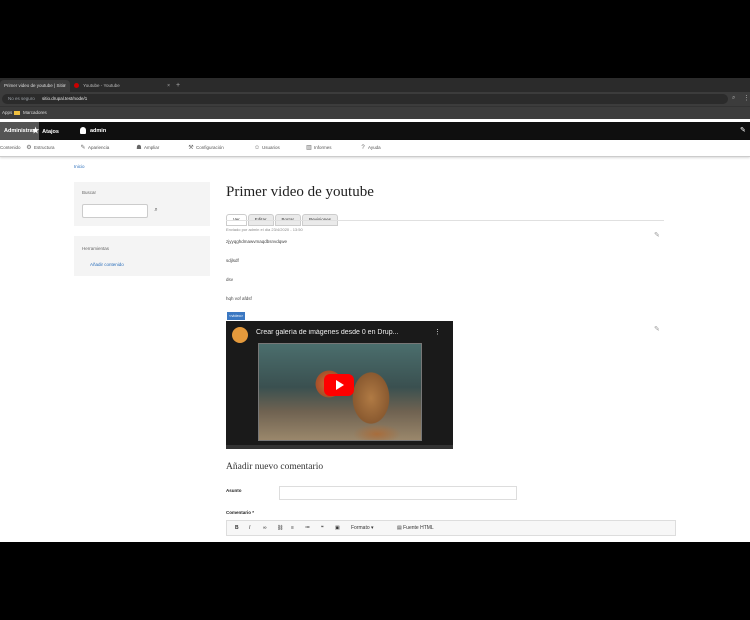  I want to click on brush-icon: ✎, so click(83, 148).